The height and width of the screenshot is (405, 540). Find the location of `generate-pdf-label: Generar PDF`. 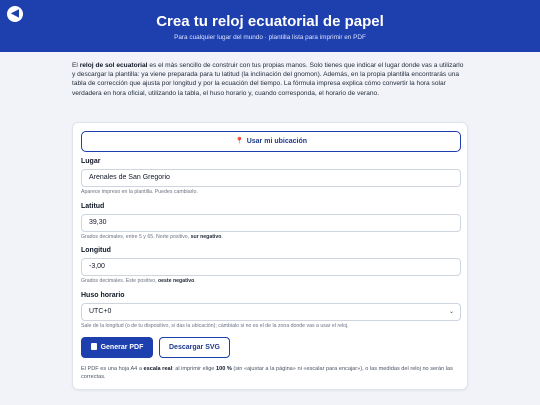

generate-pdf-label: Generar PDF is located at coordinates (122, 347).